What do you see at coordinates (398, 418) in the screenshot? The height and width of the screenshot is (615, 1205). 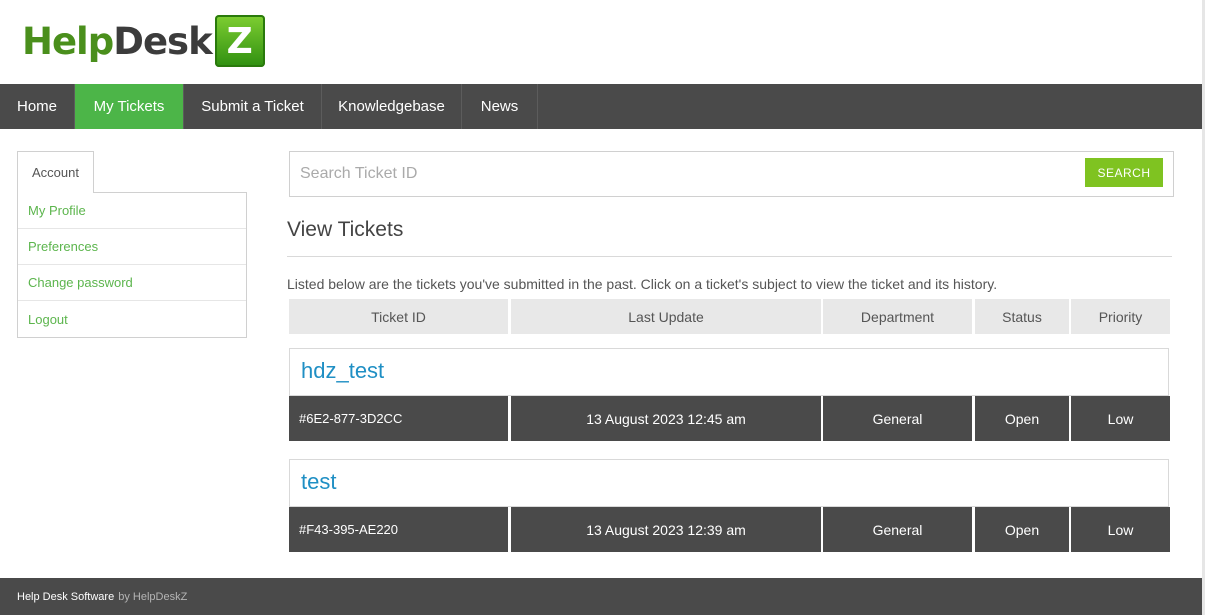 I see `ticket-id: #6E2-877-3D2CC` at bounding box center [398, 418].